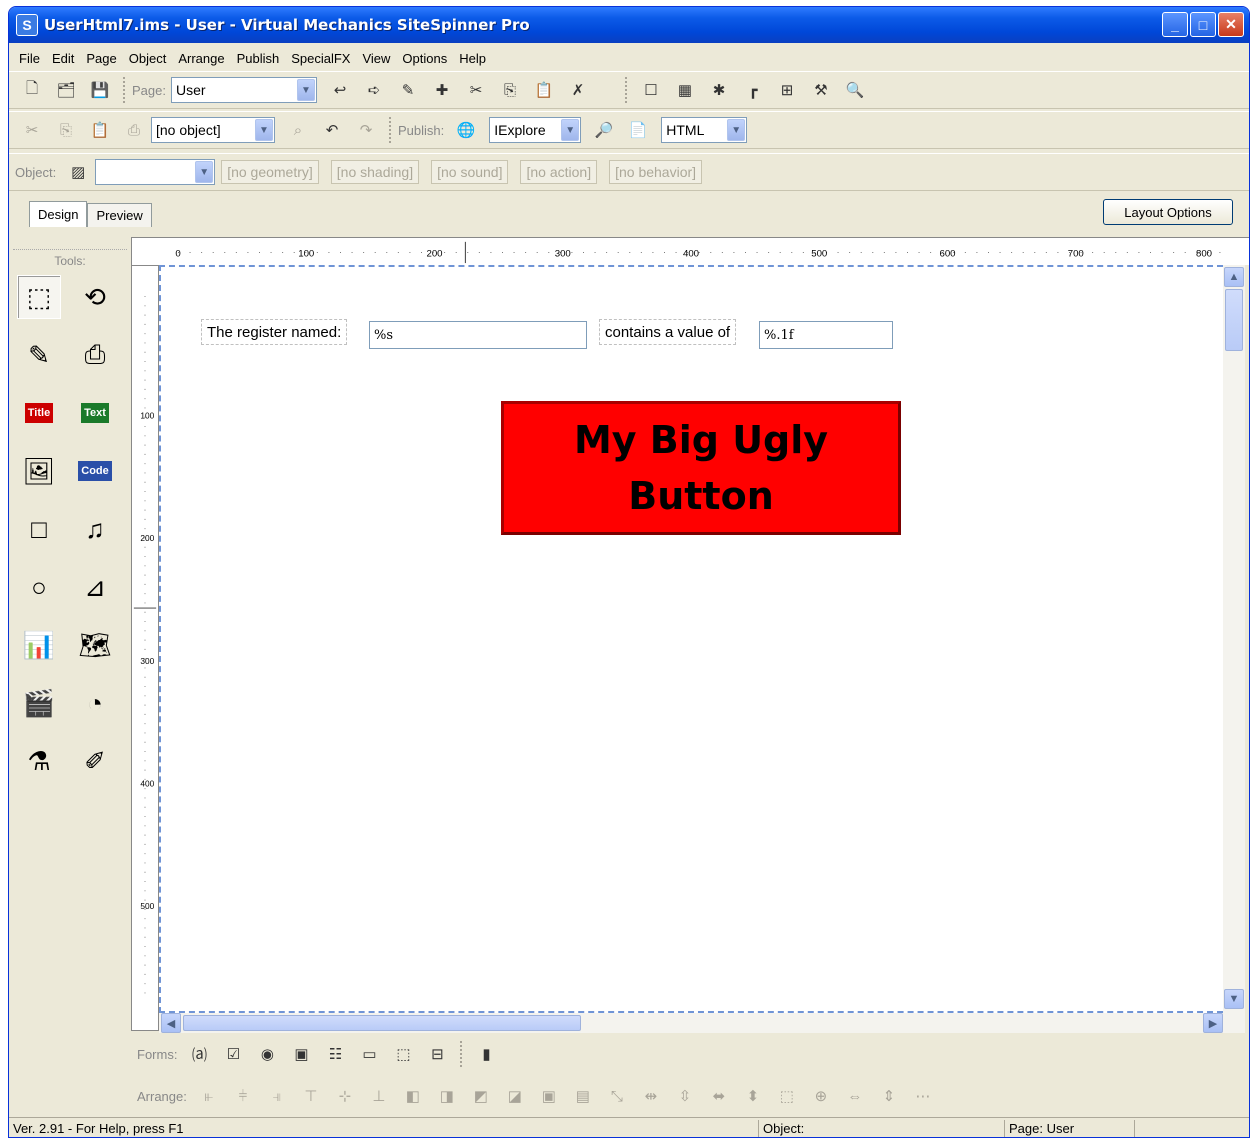 The height and width of the screenshot is (1140, 1252). What do you see at coordinates (95, 471) in the screenshot?
I see `code-tool-icon: Code` at bounding box center [95, 471].